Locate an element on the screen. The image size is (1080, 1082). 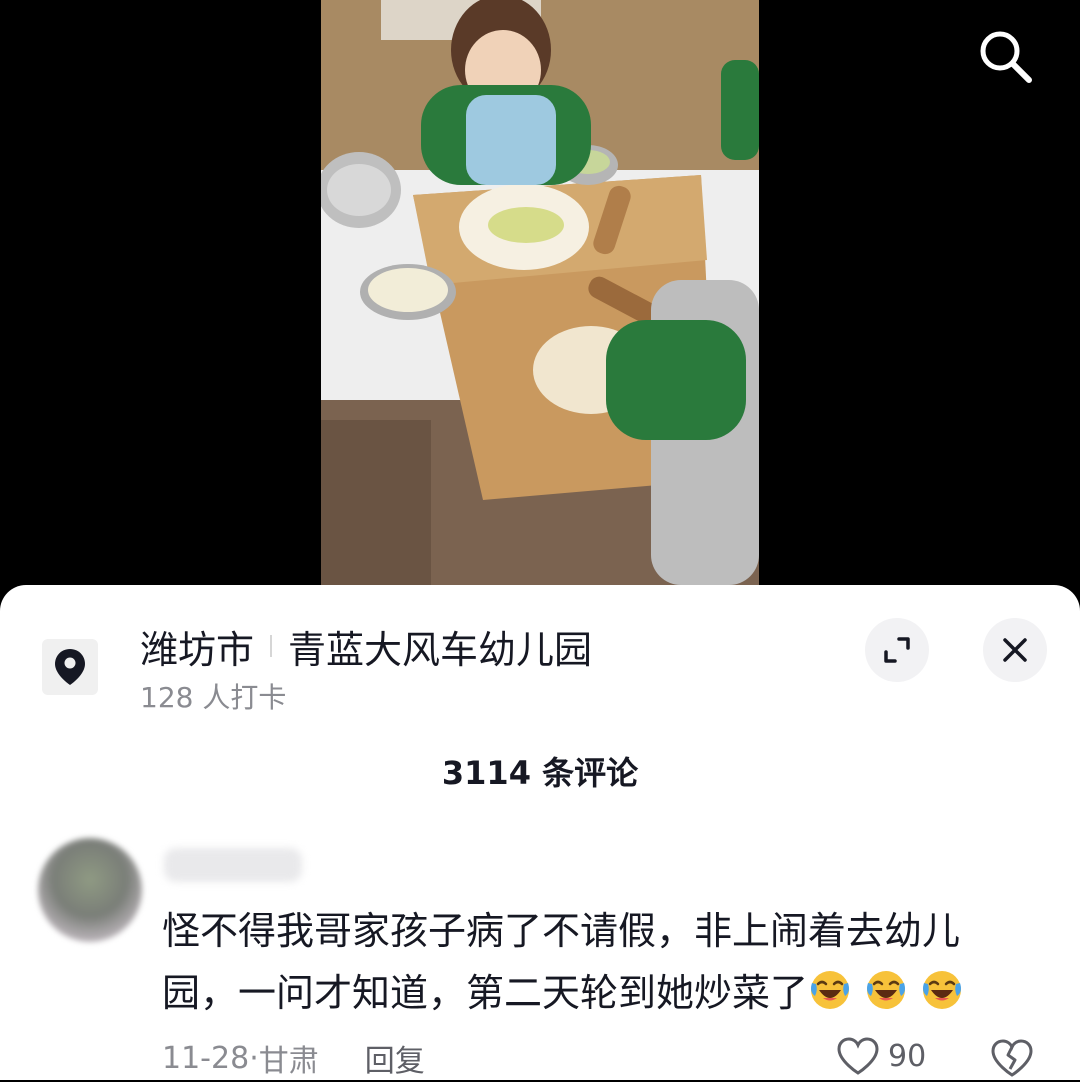
expand-button is located at coordinates (897, 650).